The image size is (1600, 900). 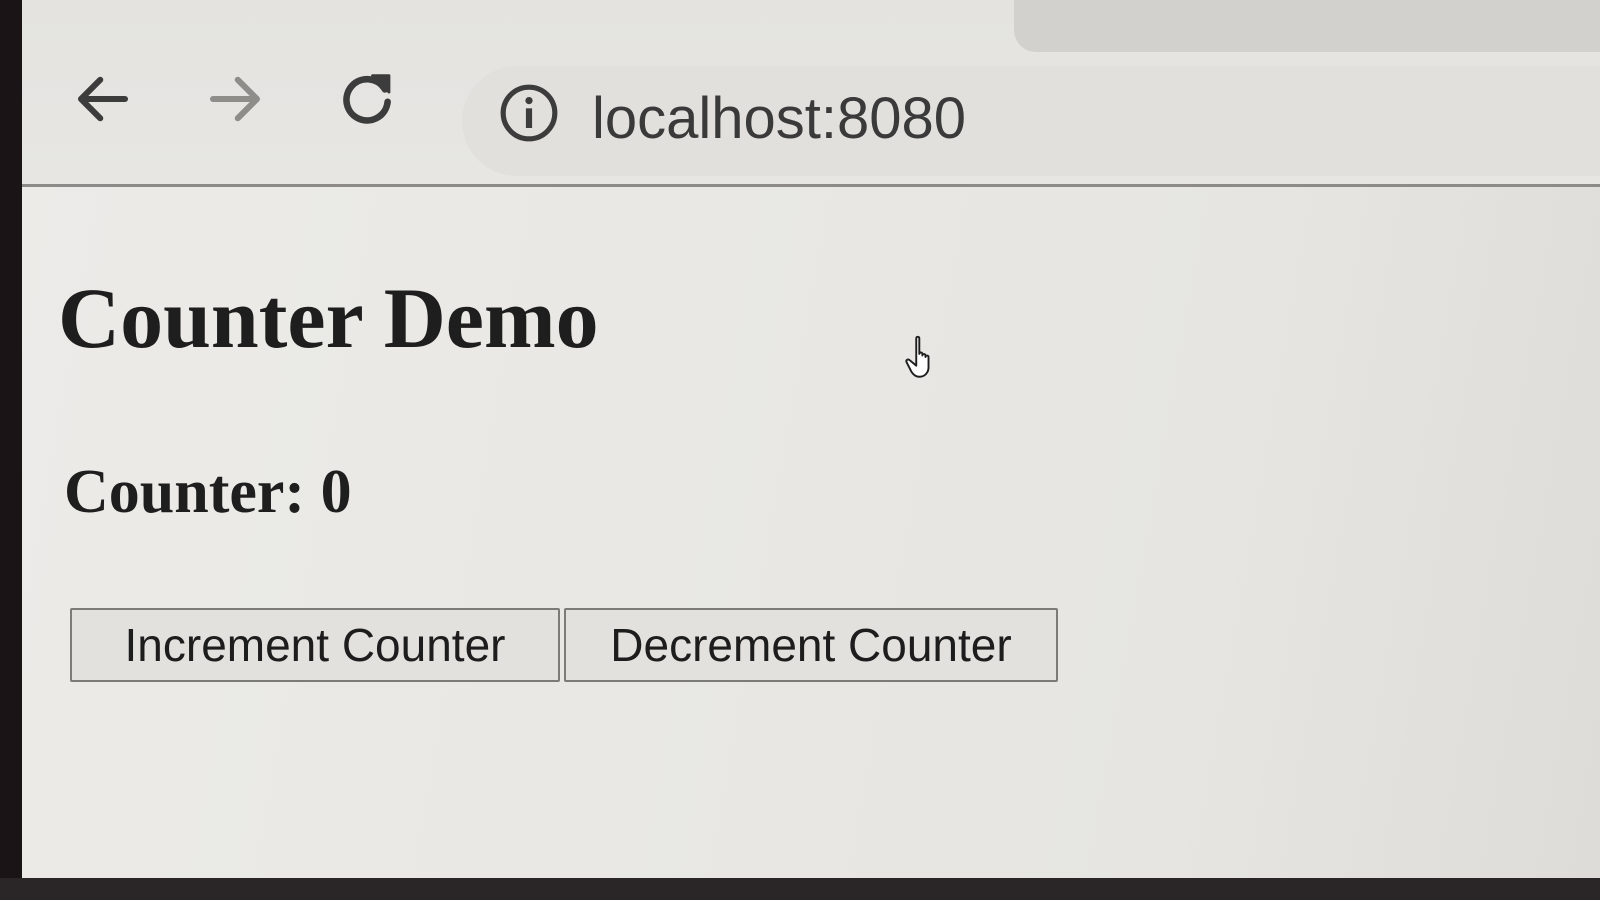 I want to click on arrow-left-icon, so click(x=103, y=99).